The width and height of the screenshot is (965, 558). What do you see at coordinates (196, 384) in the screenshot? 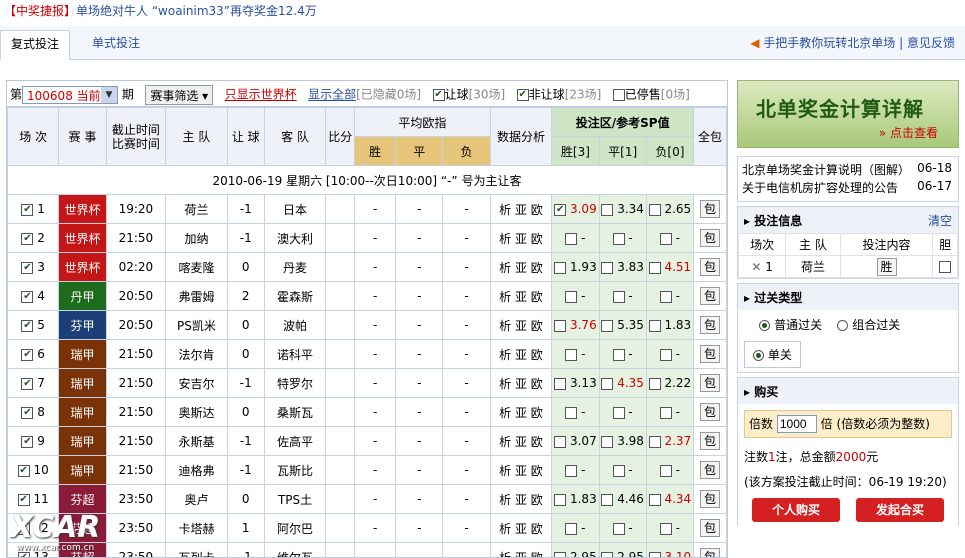
I see `home-team: 安吉尔` at bounding box center [196, 384].